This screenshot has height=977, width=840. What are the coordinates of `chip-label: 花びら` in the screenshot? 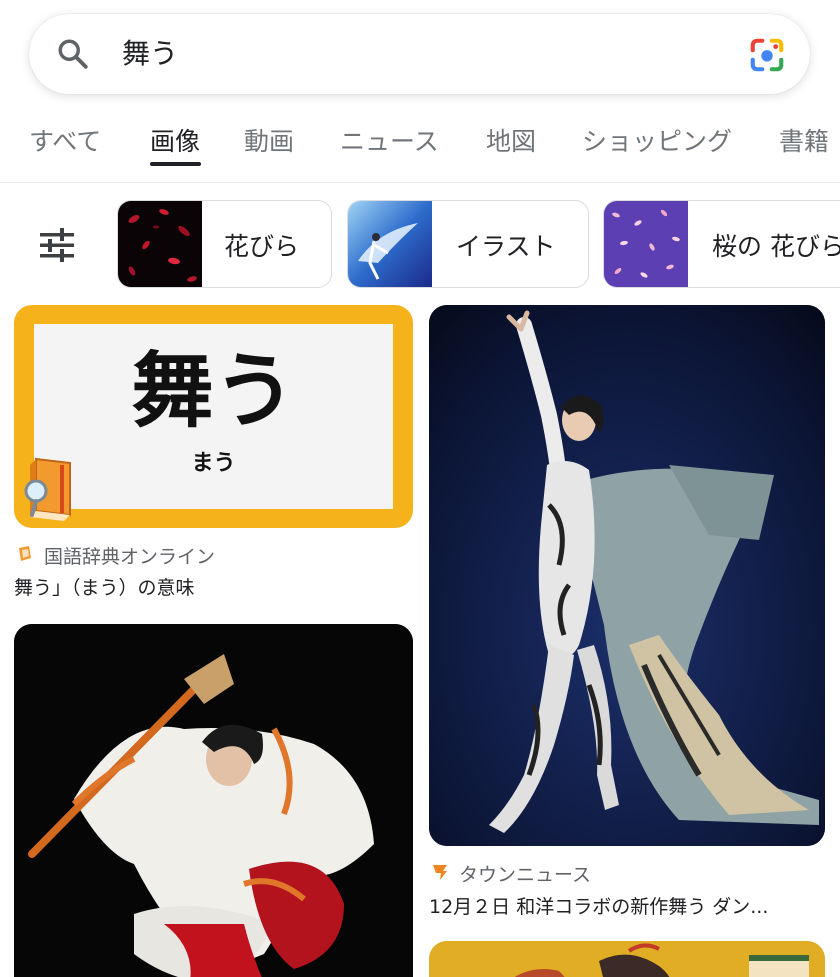 It's located at (262, 246).